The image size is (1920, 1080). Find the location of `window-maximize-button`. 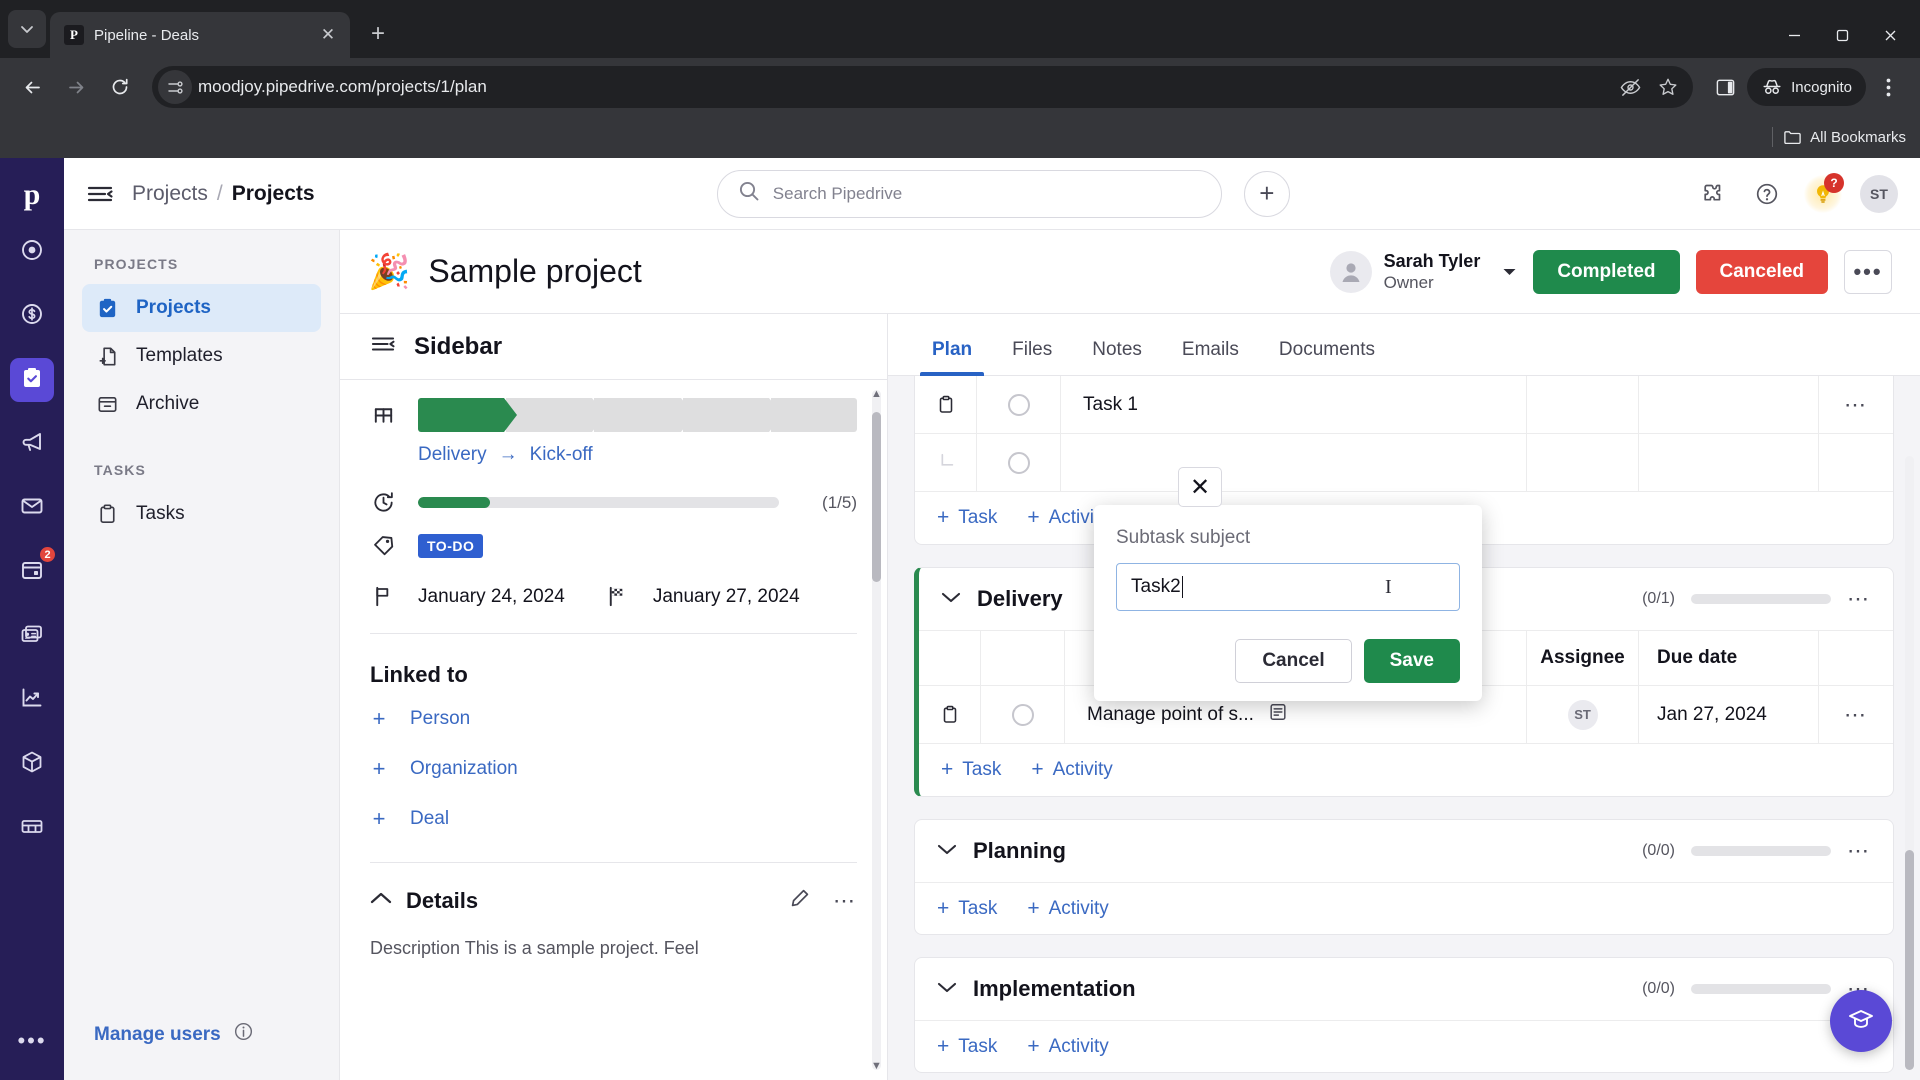

window-maximize-button is located at coordinates (1842, 35).